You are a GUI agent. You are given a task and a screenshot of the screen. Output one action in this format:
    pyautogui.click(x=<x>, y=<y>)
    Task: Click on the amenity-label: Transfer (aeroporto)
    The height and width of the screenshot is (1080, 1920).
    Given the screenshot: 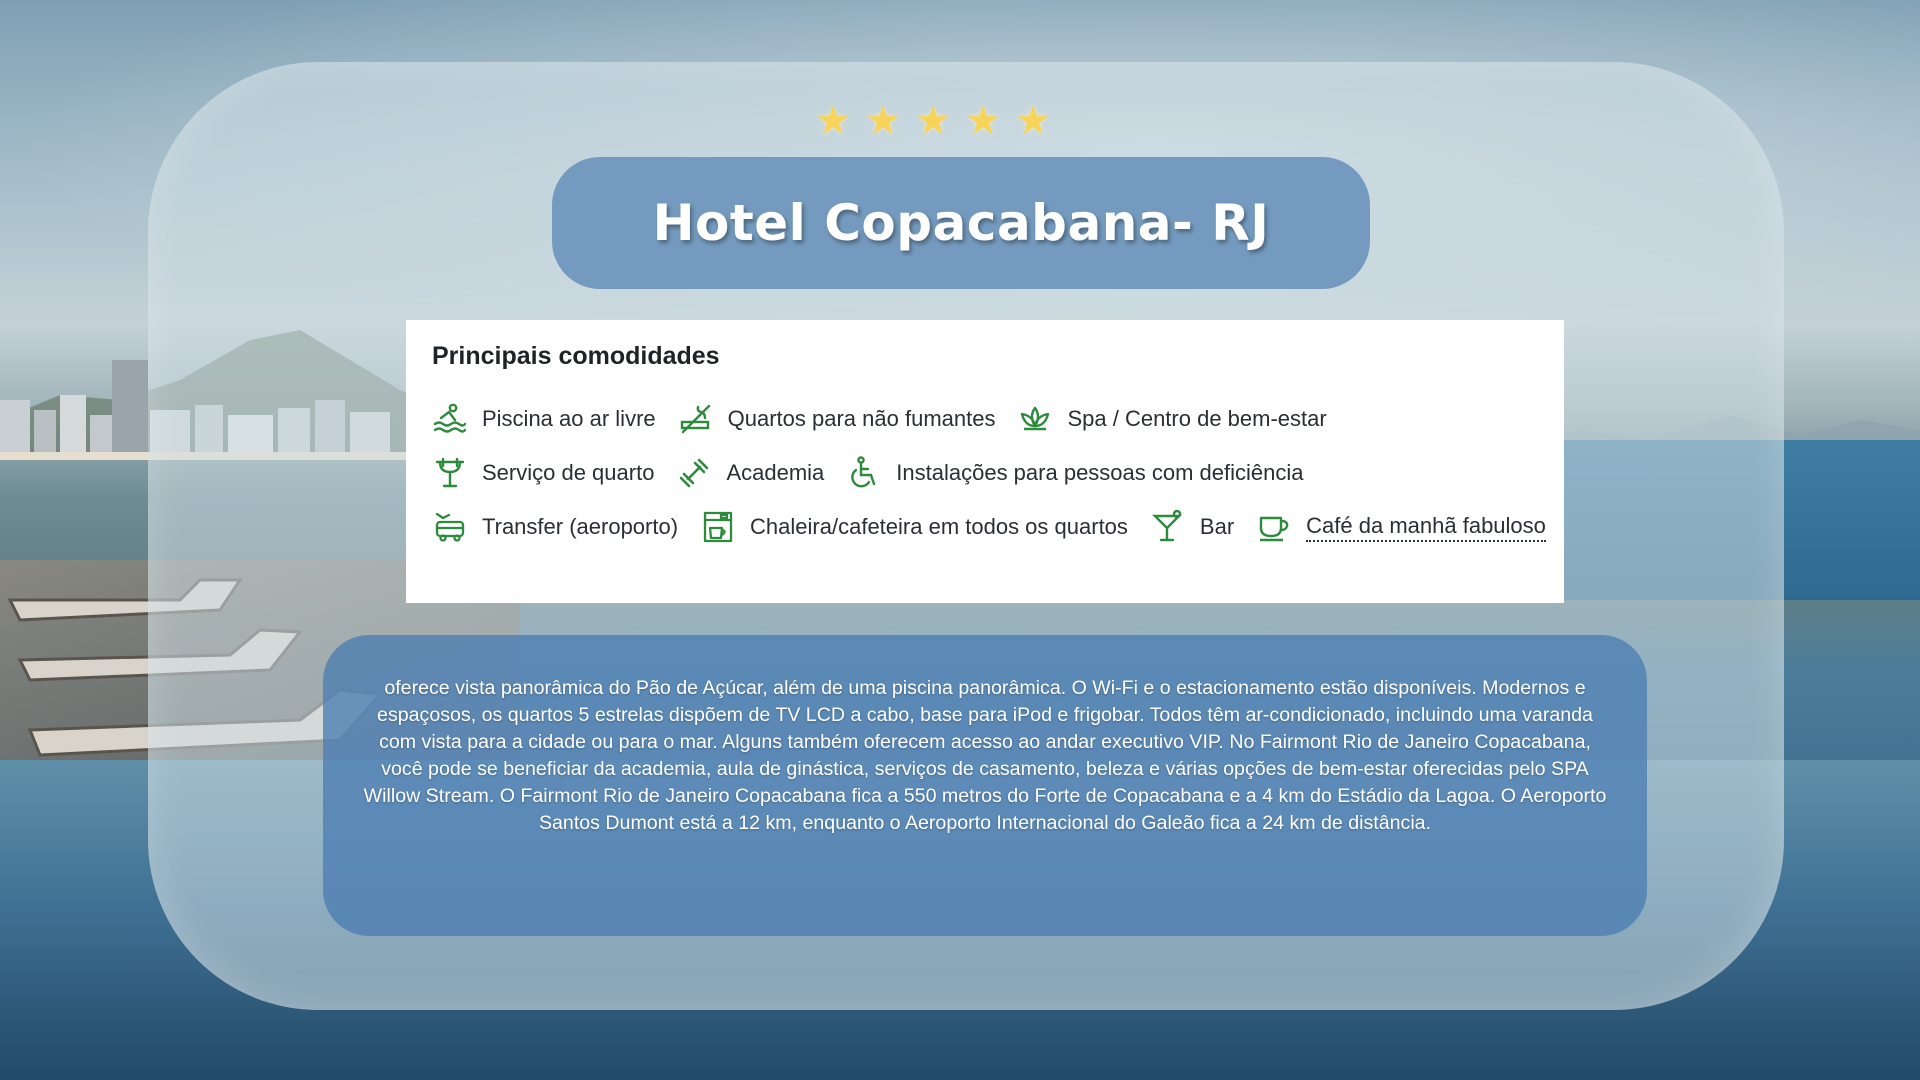 What is the action you would take?
    pyautogui.click(x=580, y=526)
    